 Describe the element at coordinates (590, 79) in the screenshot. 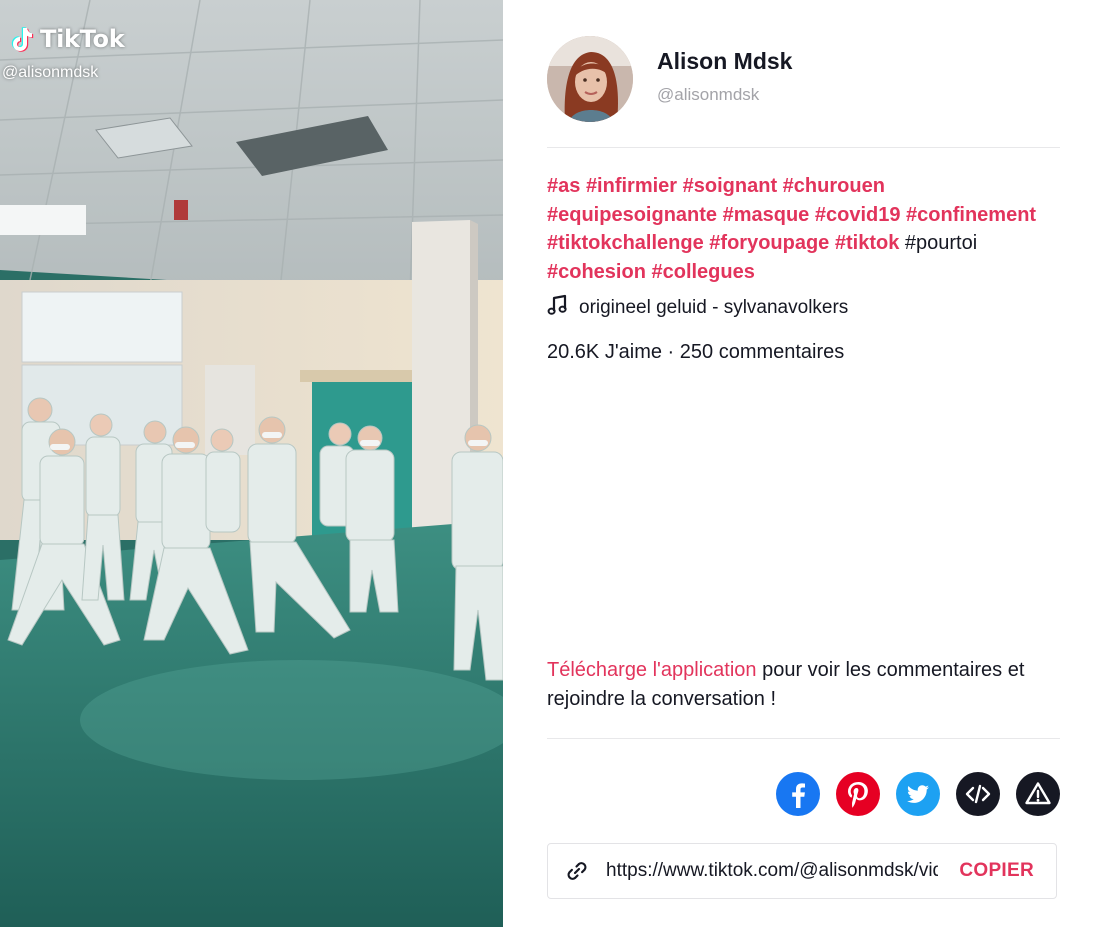

I see `avatar` at that location.